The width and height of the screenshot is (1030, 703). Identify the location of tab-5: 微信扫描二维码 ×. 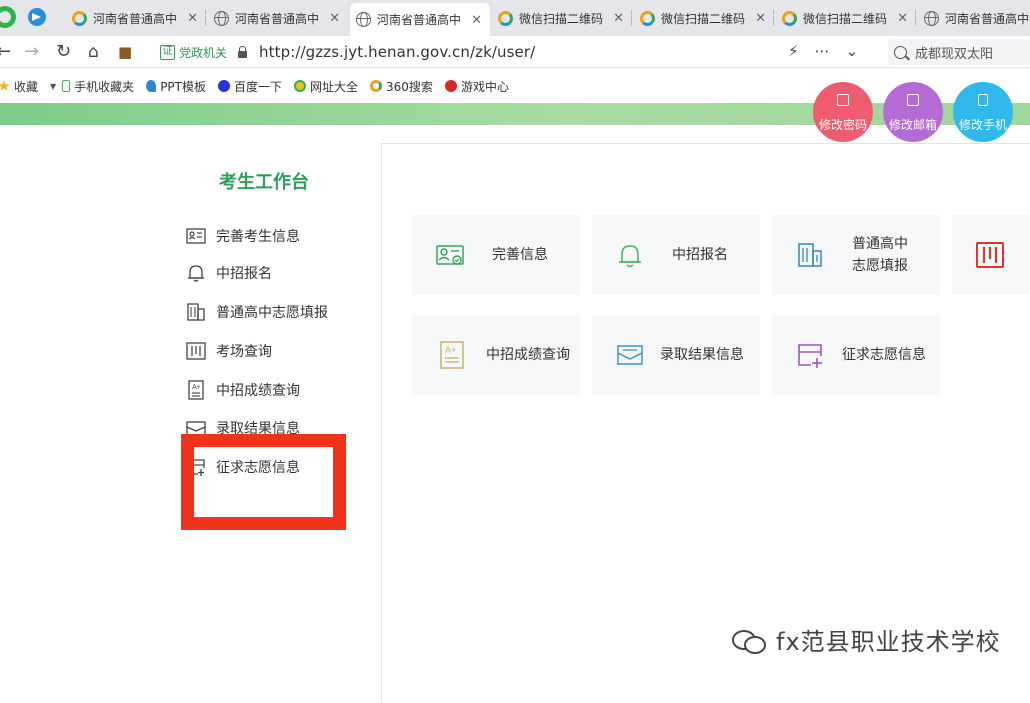
(704, 18).